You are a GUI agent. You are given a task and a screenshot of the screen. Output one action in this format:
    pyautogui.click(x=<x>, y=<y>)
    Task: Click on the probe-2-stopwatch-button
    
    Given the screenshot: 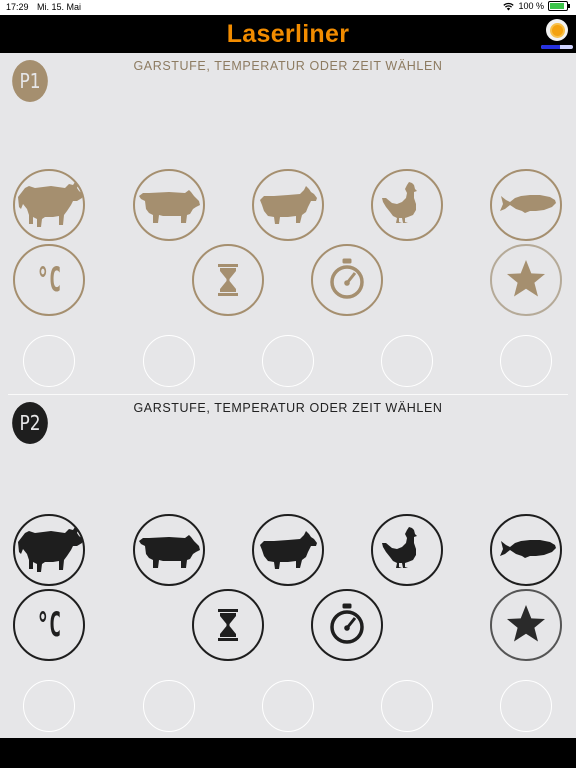 What is the action you would take?
    pyautogui.click(x=347, y=625)
    